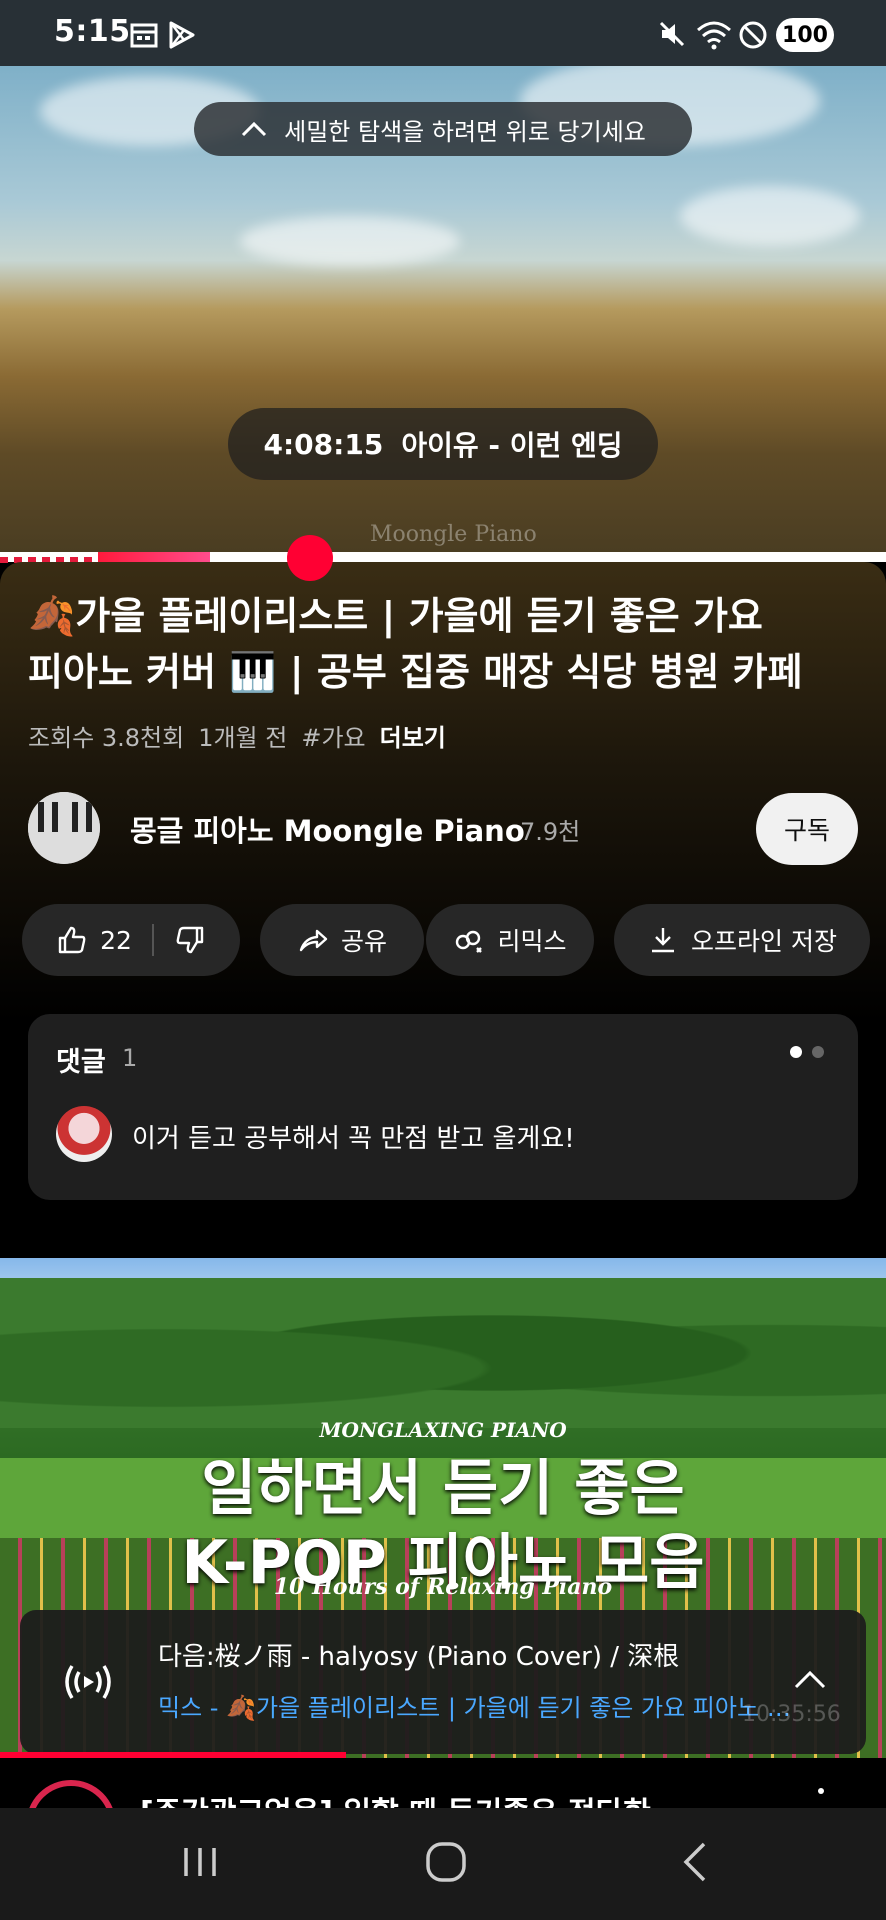 The width and height of the screenshot is (886, 1920). What do you see at coordinates (796, 1052) in the screenshot?
I see `pager-dot-active` at bounding box center [796, 1052].